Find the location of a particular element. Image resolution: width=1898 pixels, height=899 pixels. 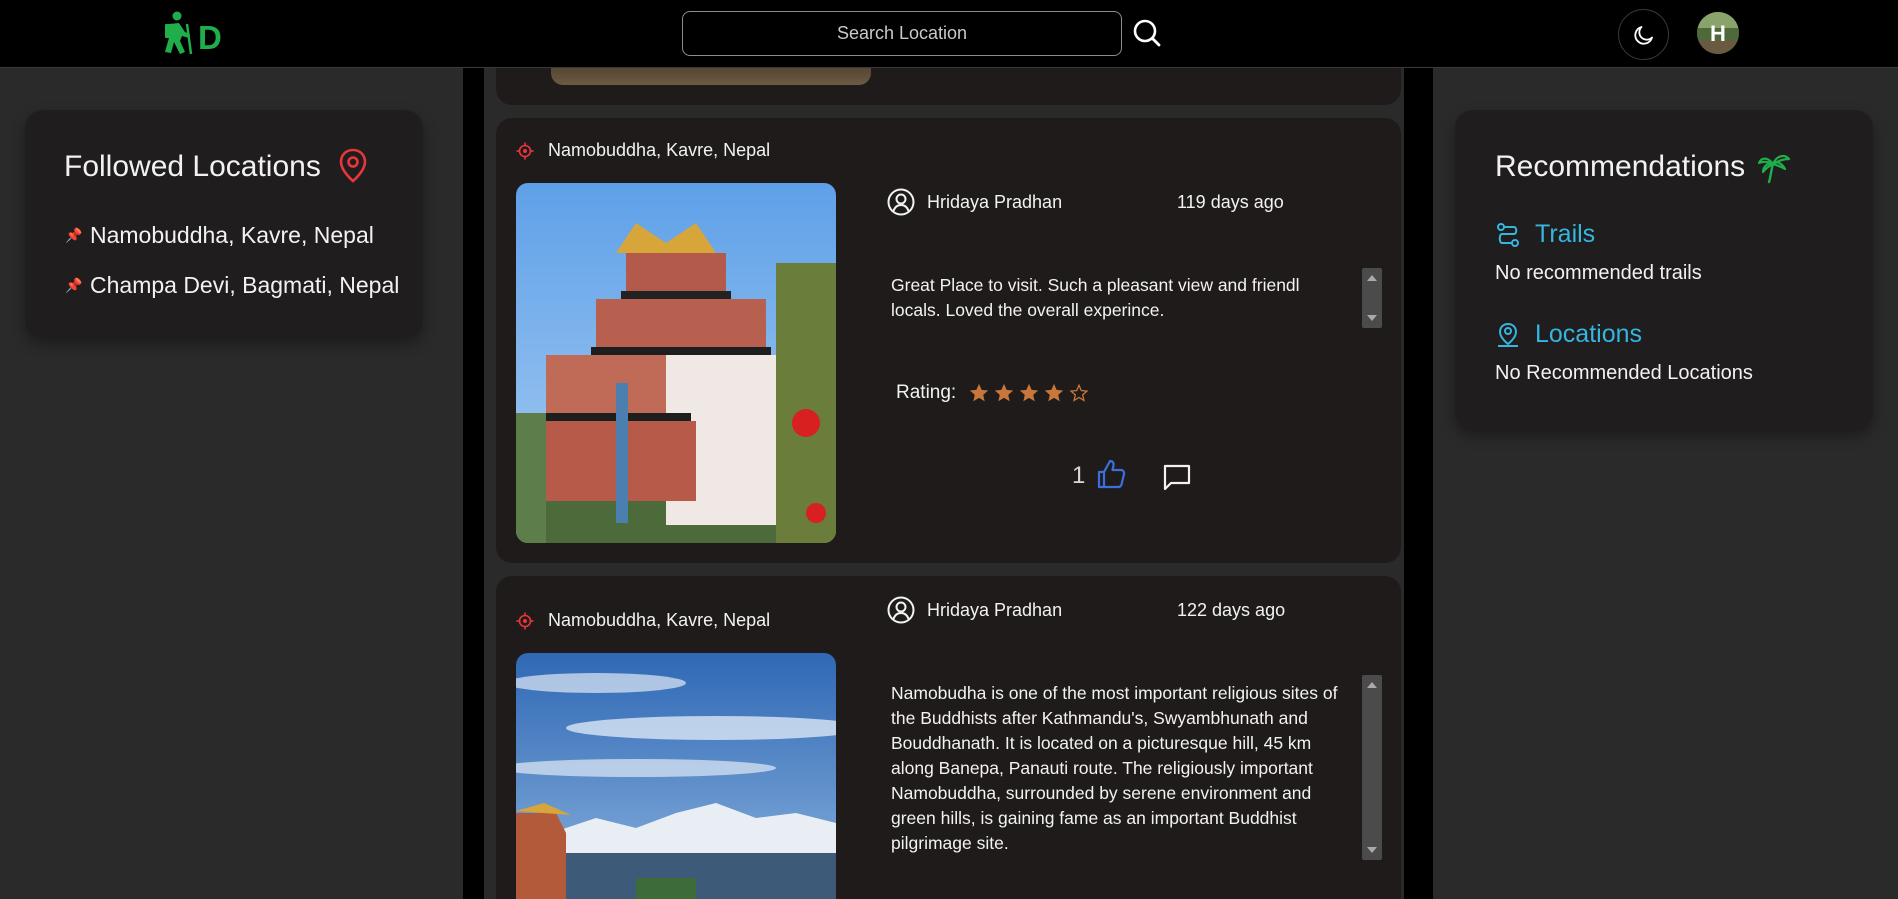

followed-location-label: Namobuddha, Kavre, Nepal is located at coordinates (232, 235).